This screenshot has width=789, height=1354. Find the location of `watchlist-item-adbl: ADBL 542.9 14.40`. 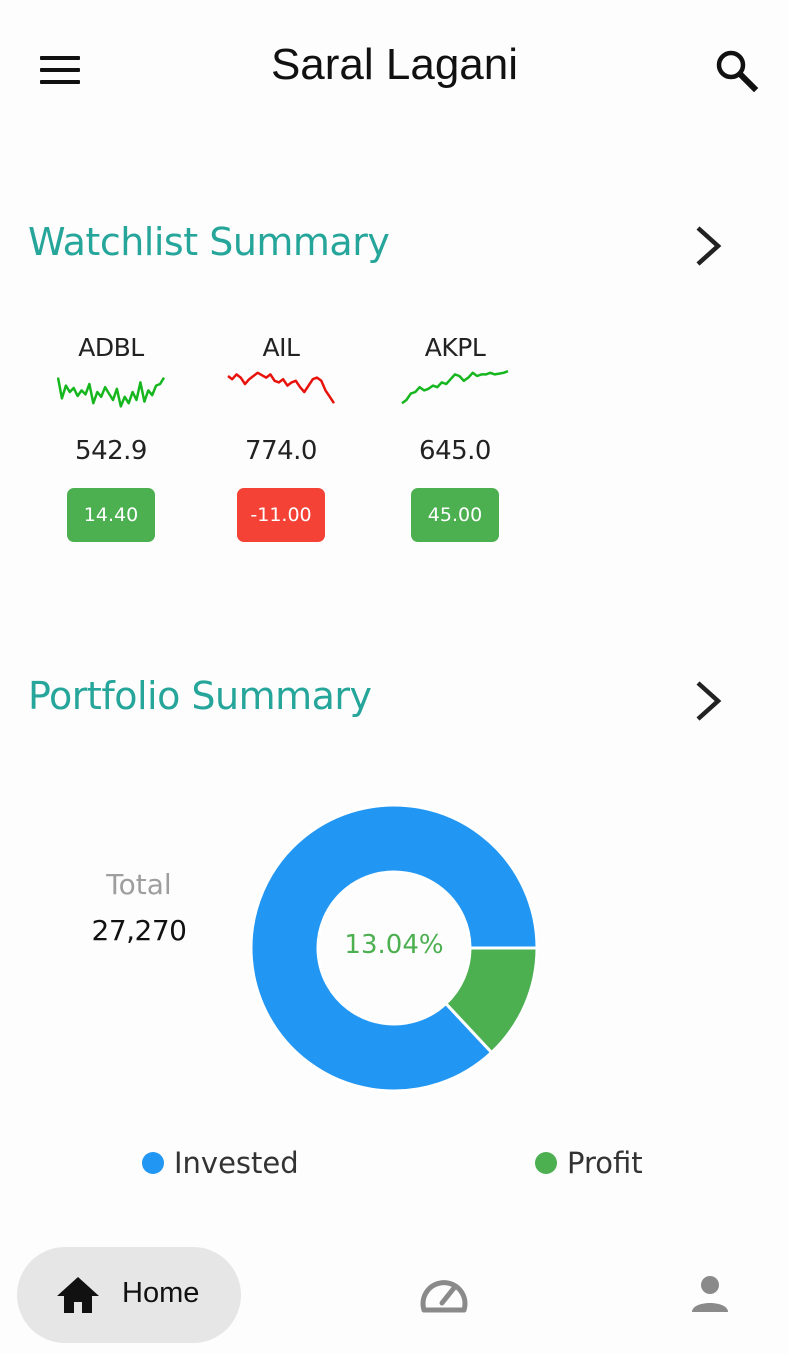

watchlist-item-adbl: ADBL 542.9 14.40 is located at coordinates (111, 436).